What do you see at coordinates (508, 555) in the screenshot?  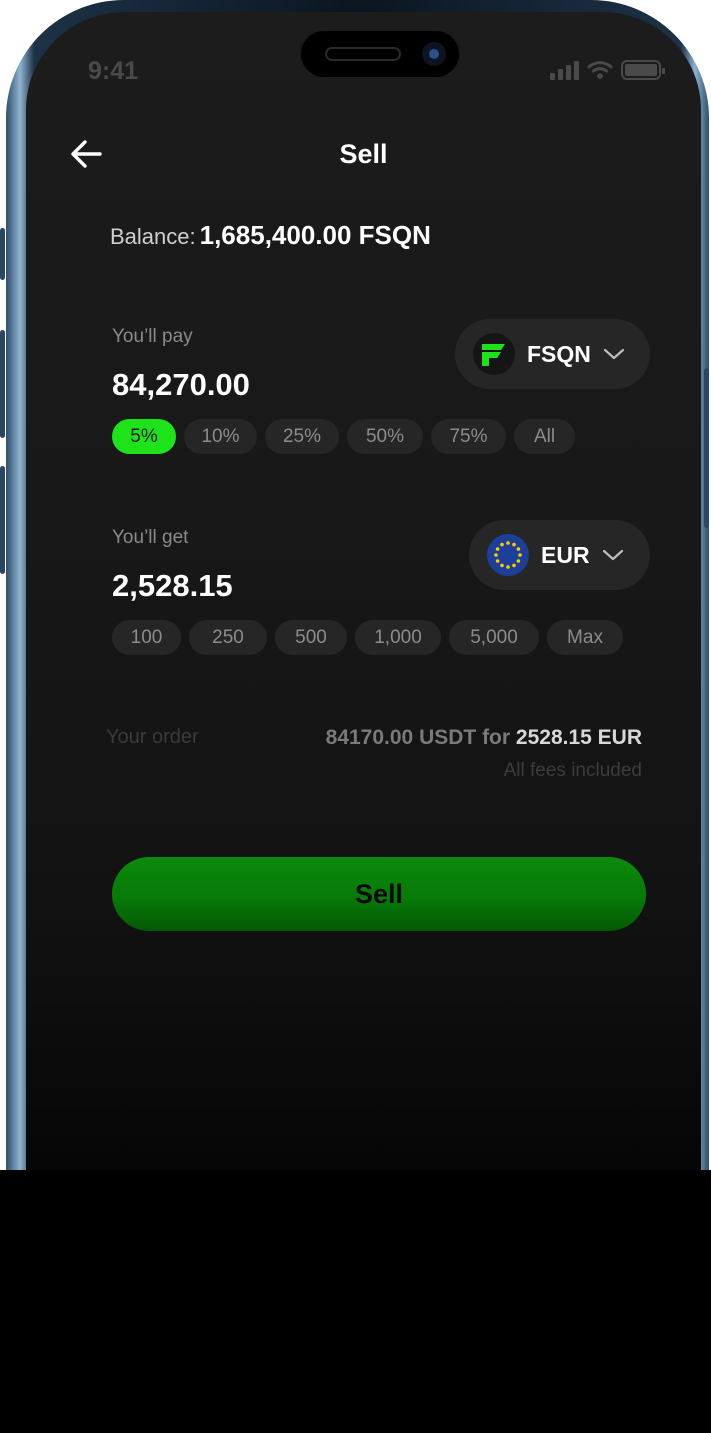 I see `eu-flag-icon` at bounding box center [508, 555].